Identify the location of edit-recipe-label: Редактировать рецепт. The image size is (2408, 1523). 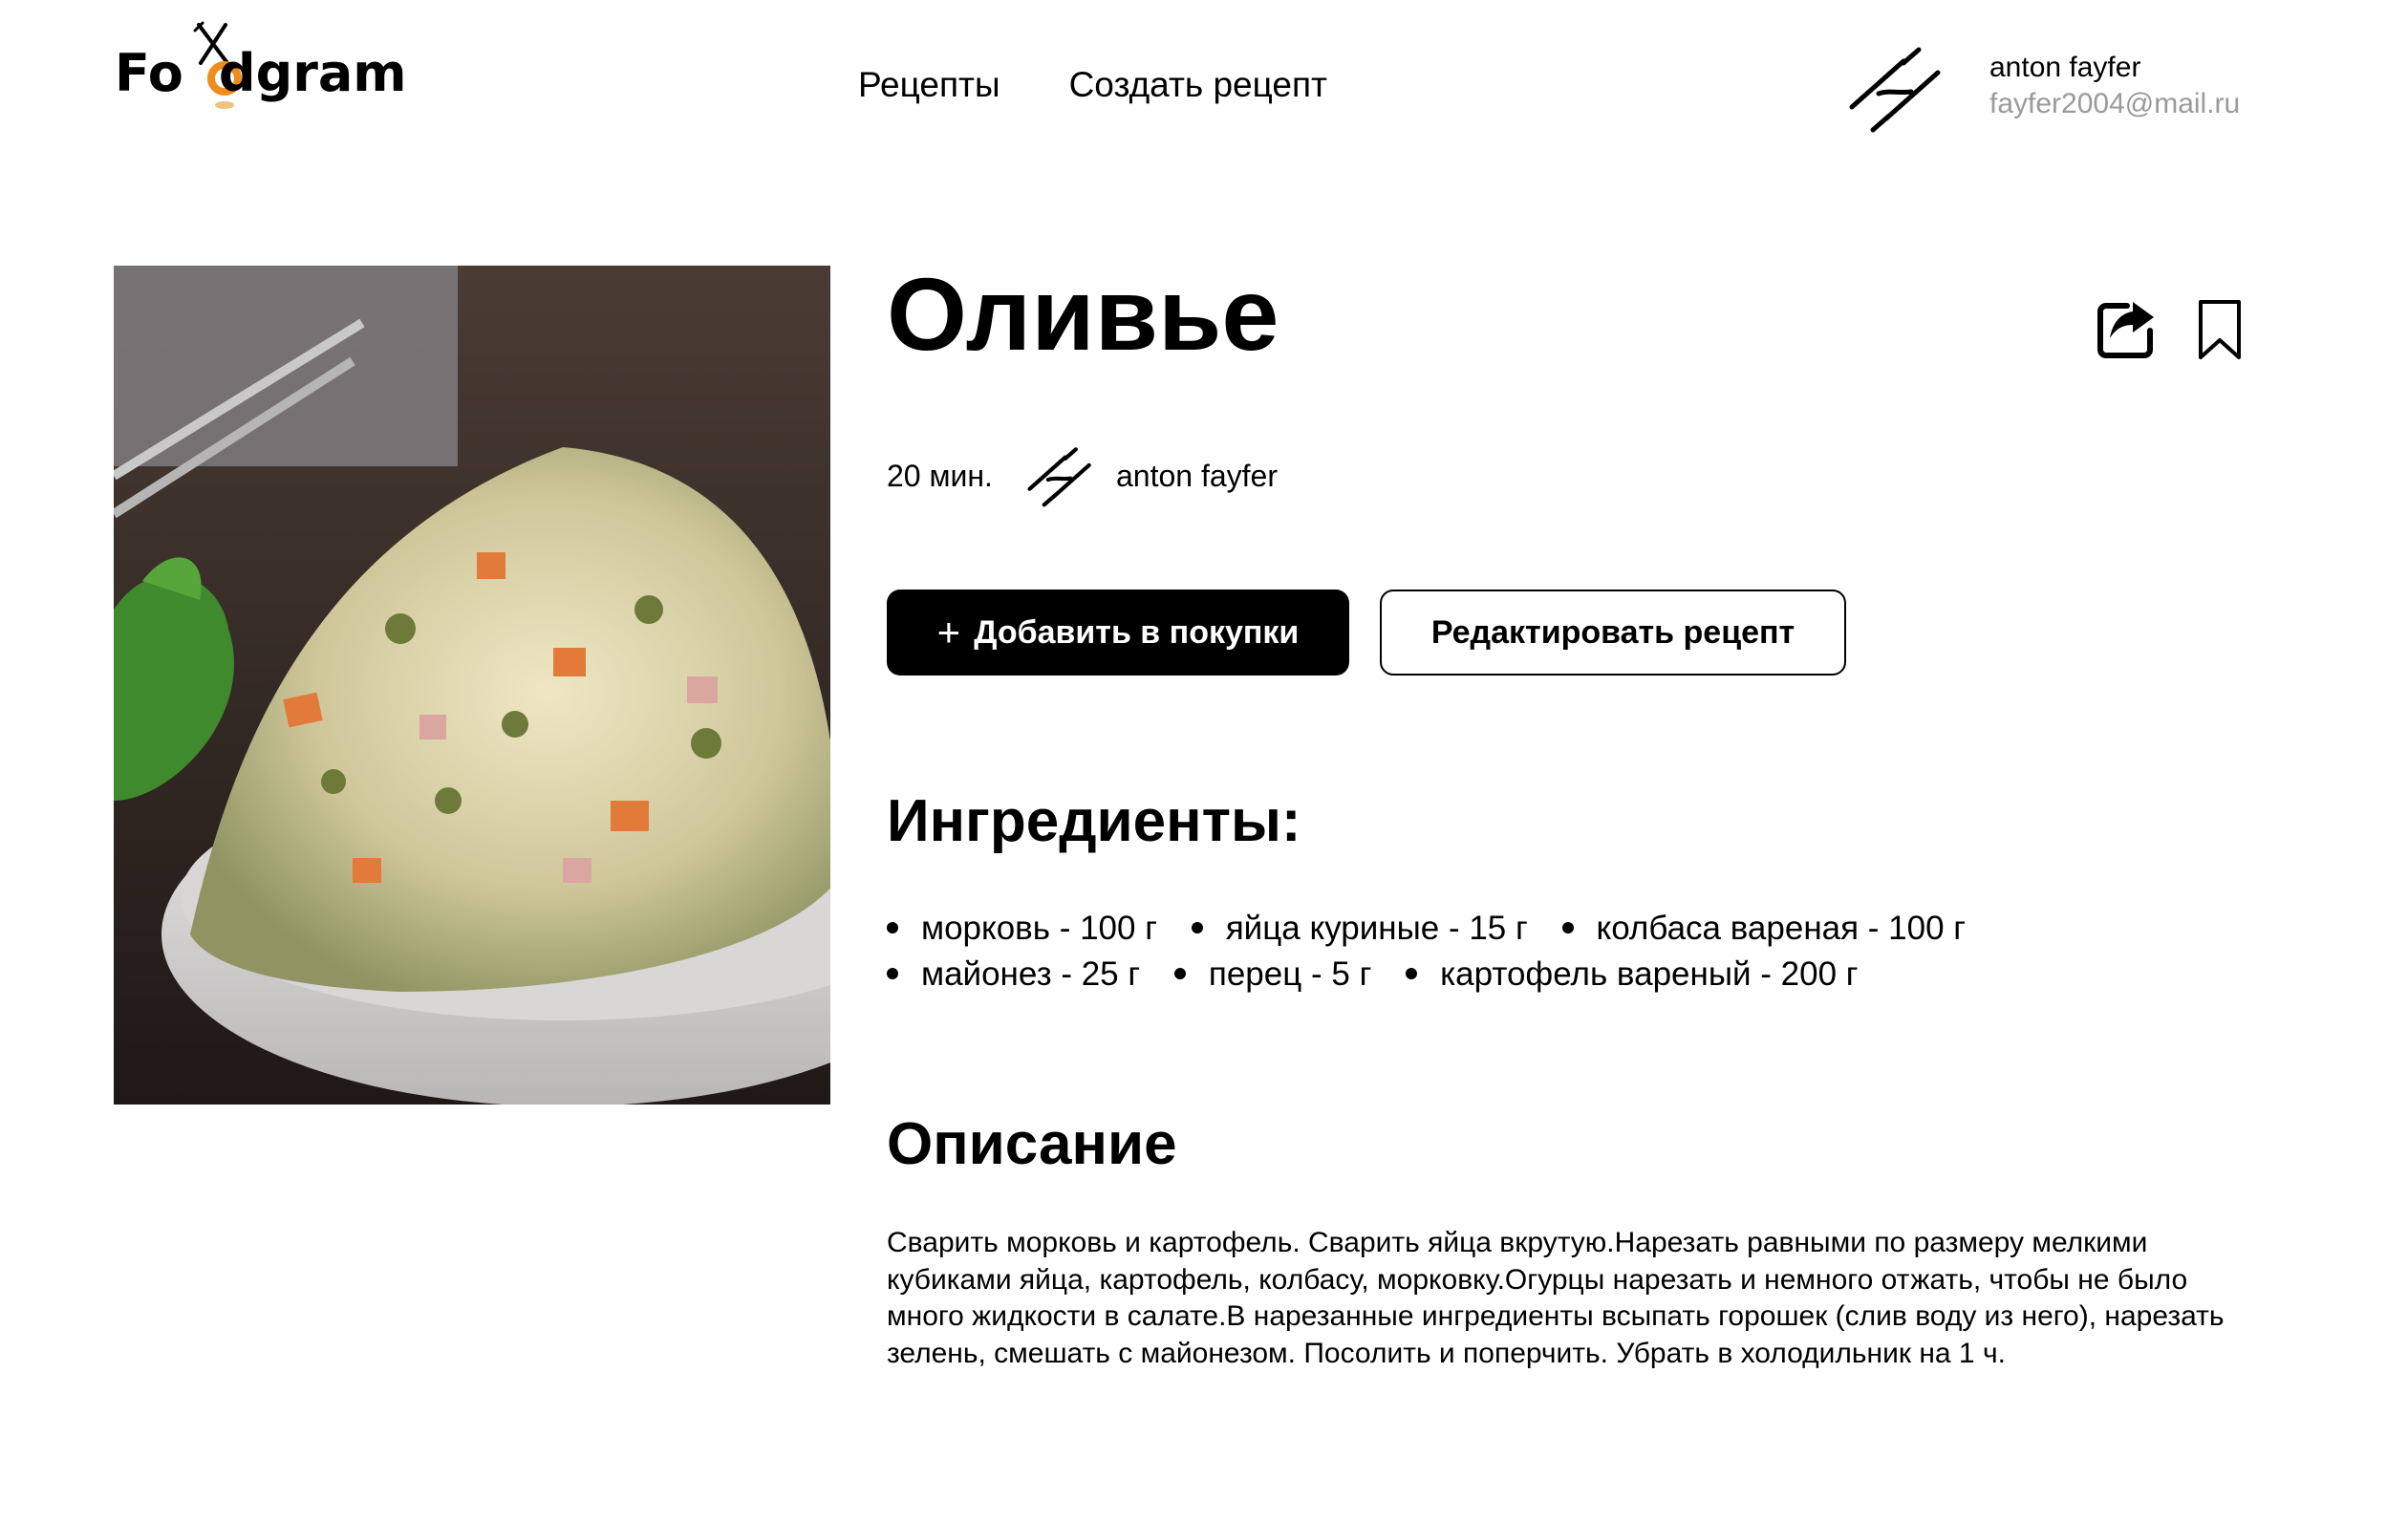
(1613, 632).